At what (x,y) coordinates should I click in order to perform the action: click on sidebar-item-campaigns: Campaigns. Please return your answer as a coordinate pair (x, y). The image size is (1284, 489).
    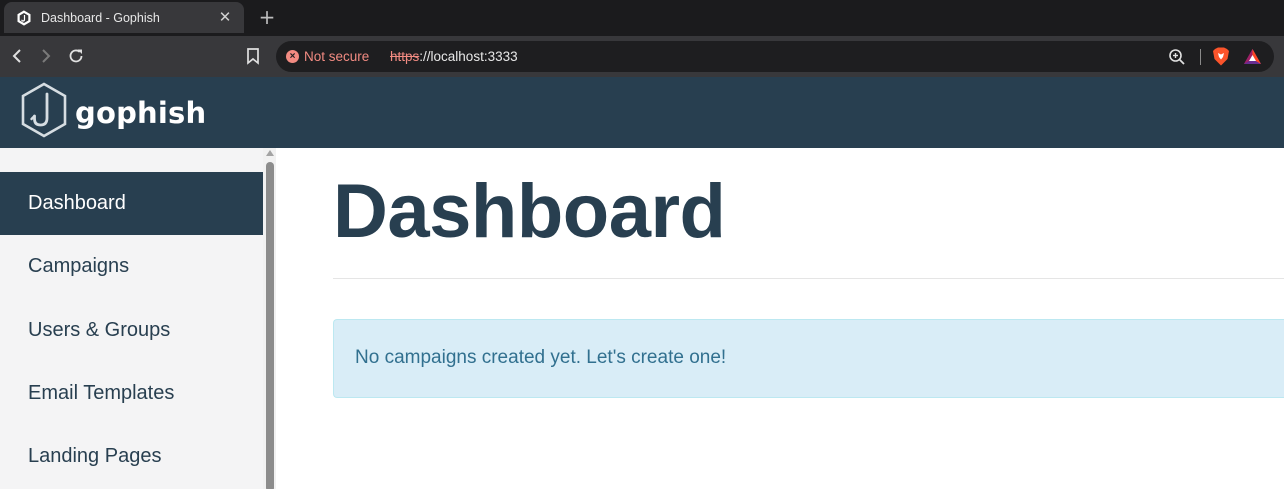
    Looking at the image, I should click on (131, 266).